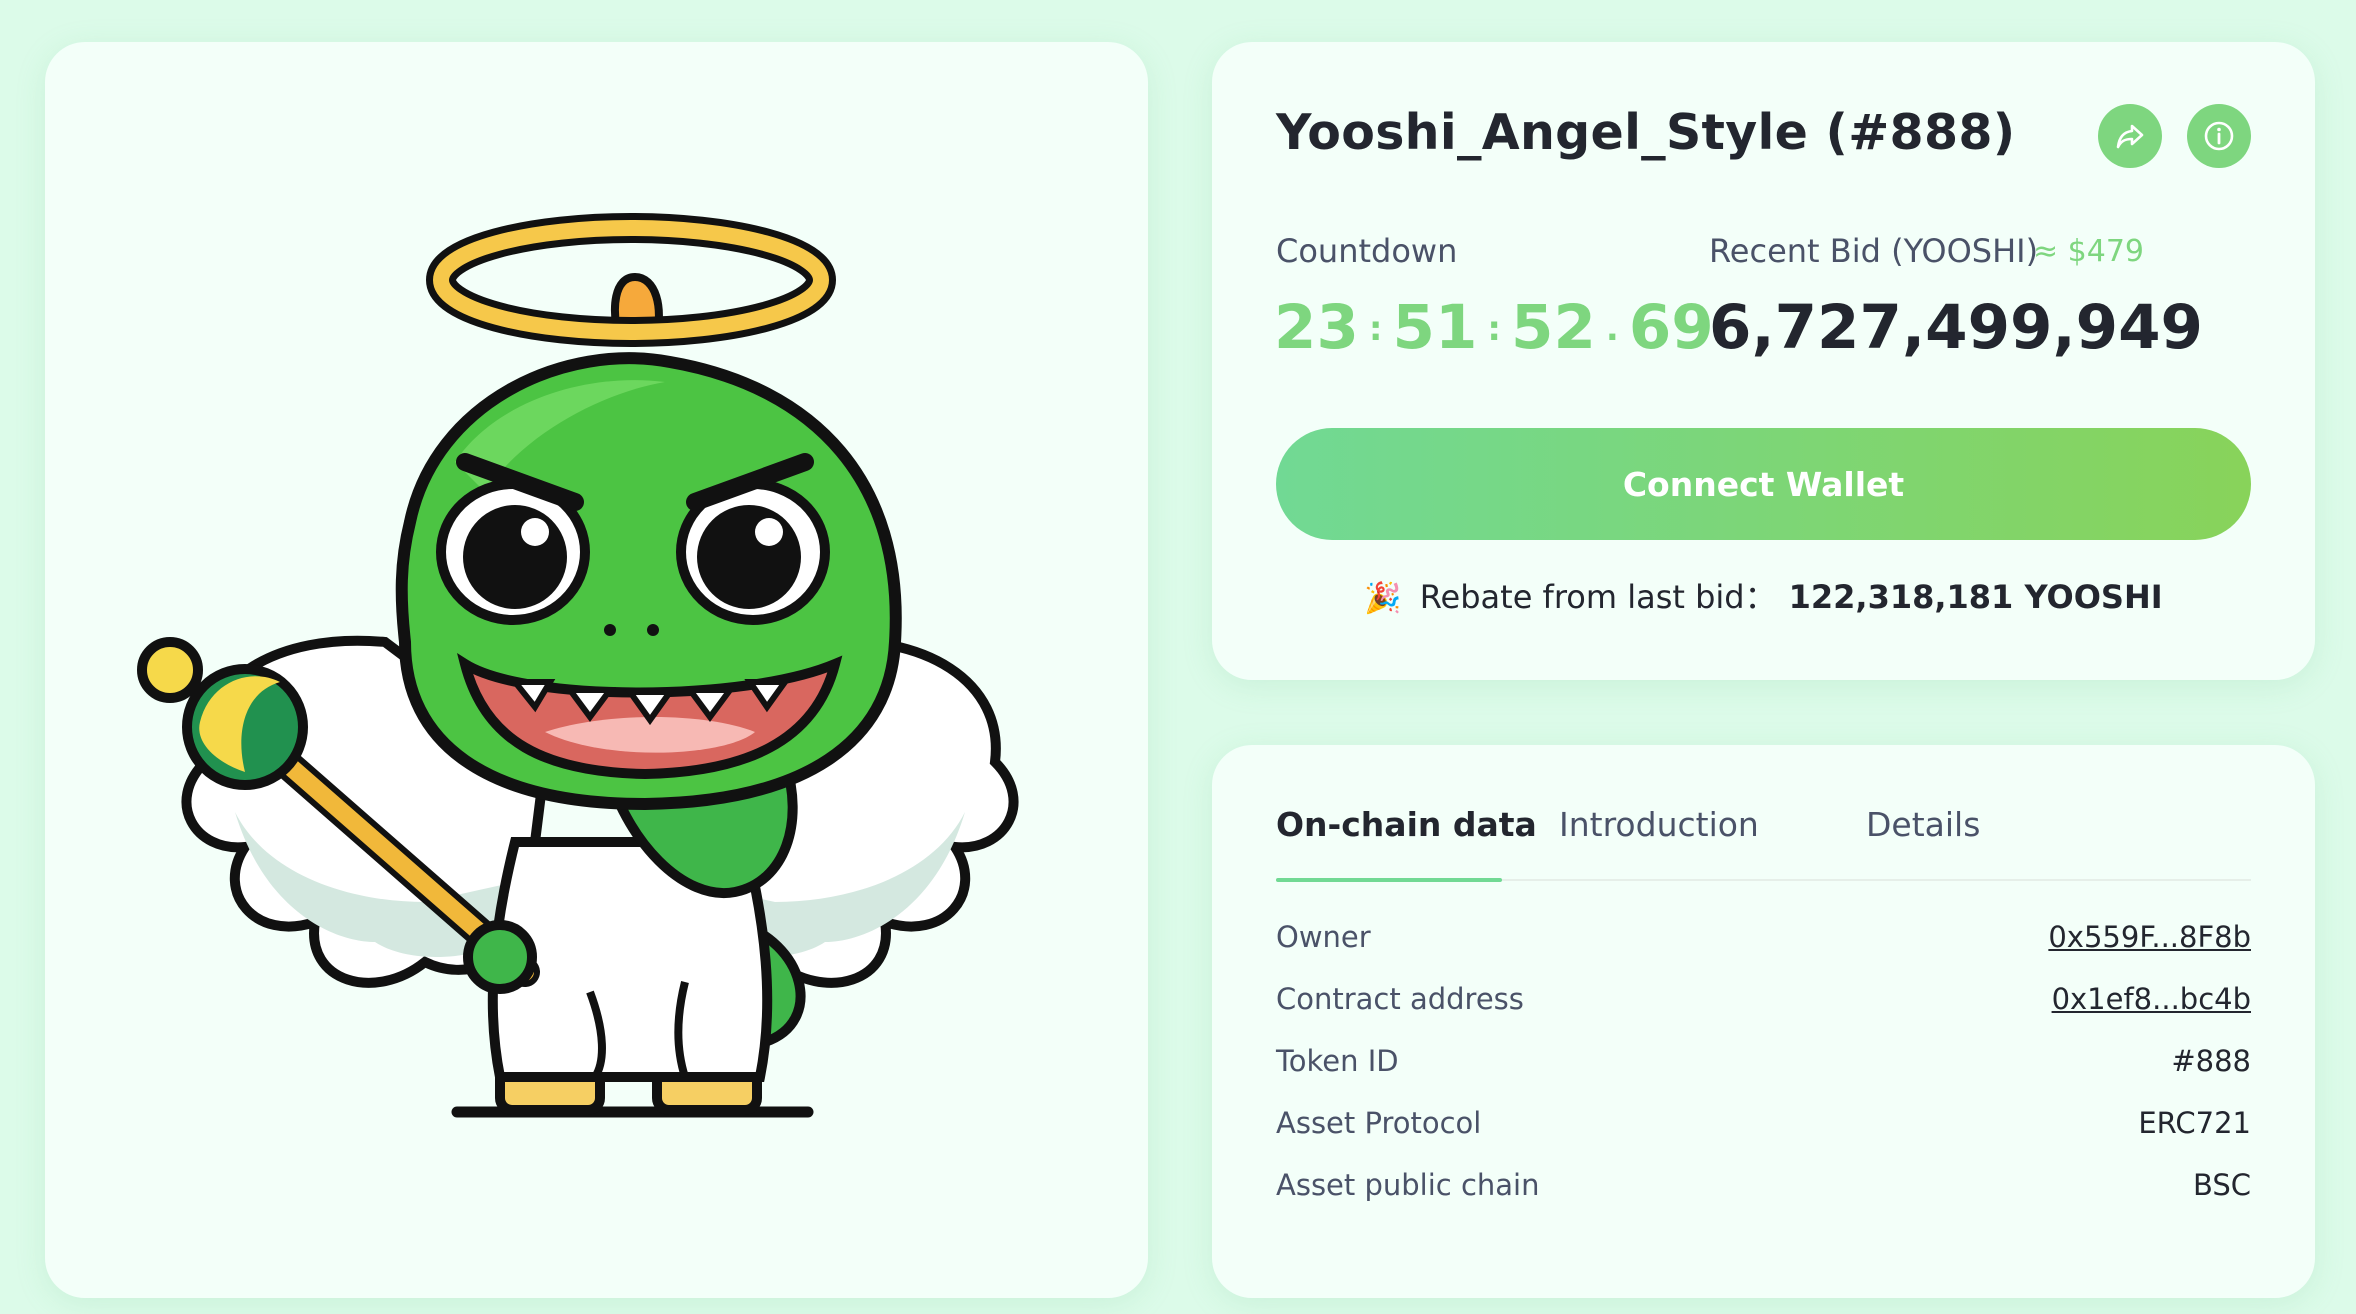  I want to click on rebate-label: Rebate from last bid：, so click(1598, 597).